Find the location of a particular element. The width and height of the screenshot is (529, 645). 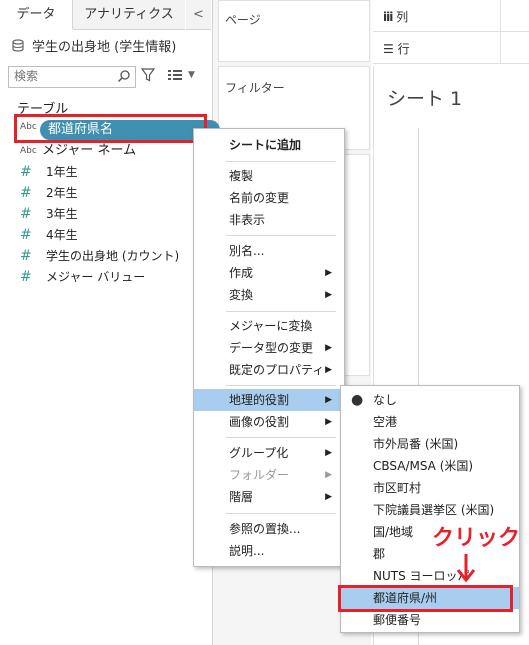

menu-item-transform: 変換 ▶ is located at coordinates (269, 295).